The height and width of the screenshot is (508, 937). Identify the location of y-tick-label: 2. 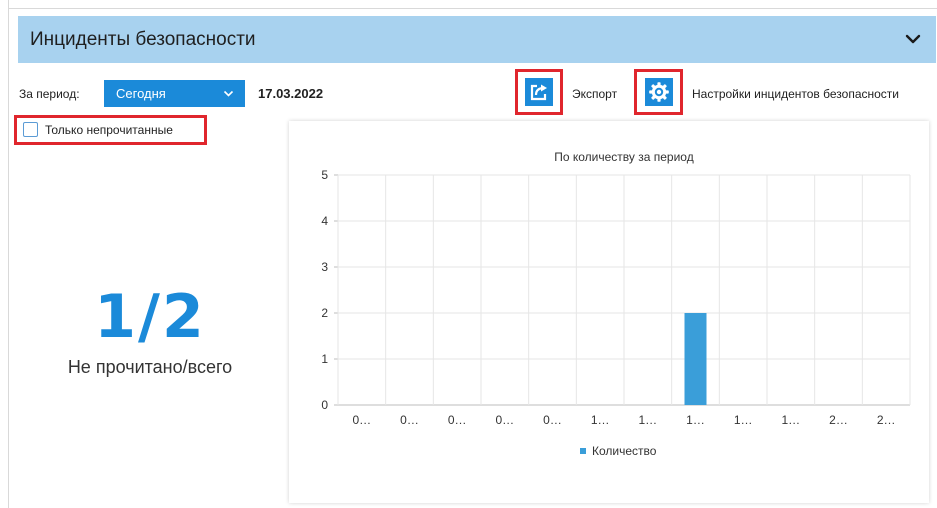
(324, 313).